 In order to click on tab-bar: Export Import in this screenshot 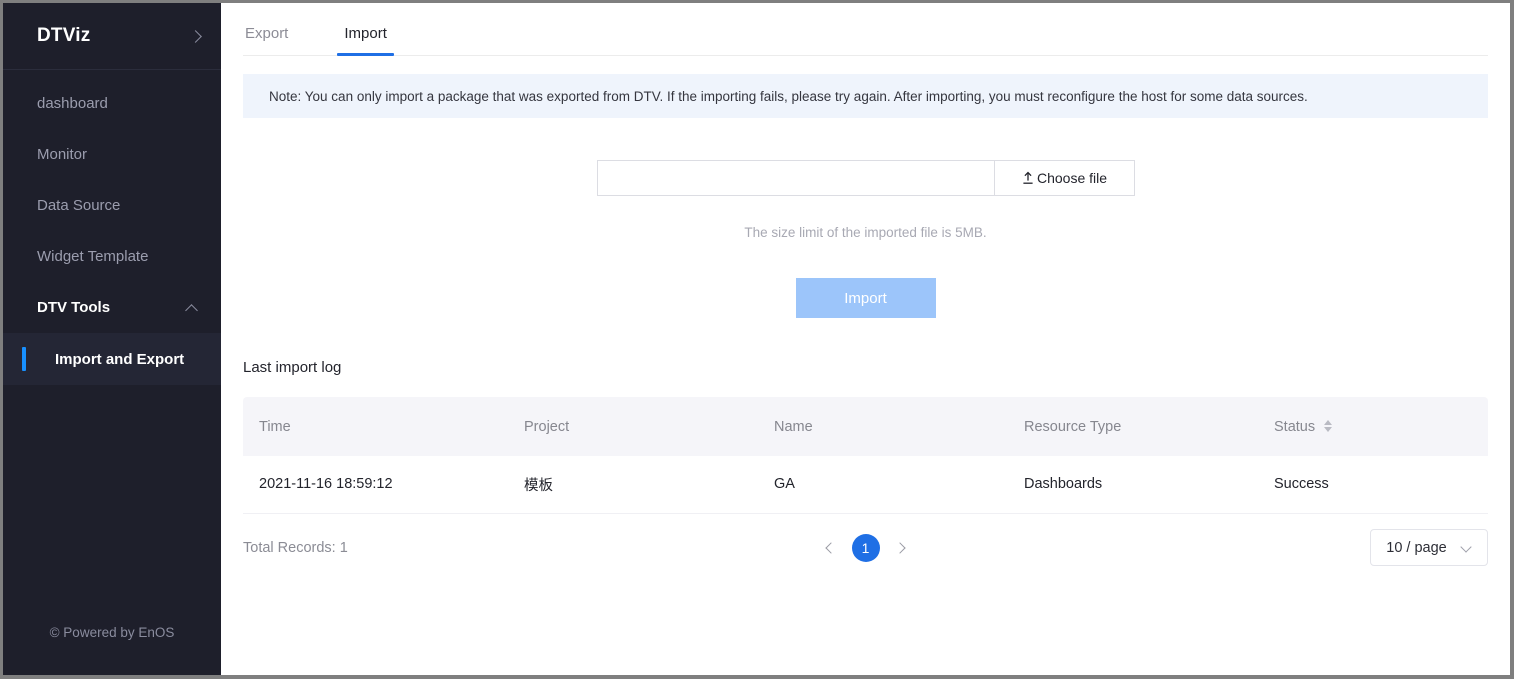, I will do `click(865, 29)`.